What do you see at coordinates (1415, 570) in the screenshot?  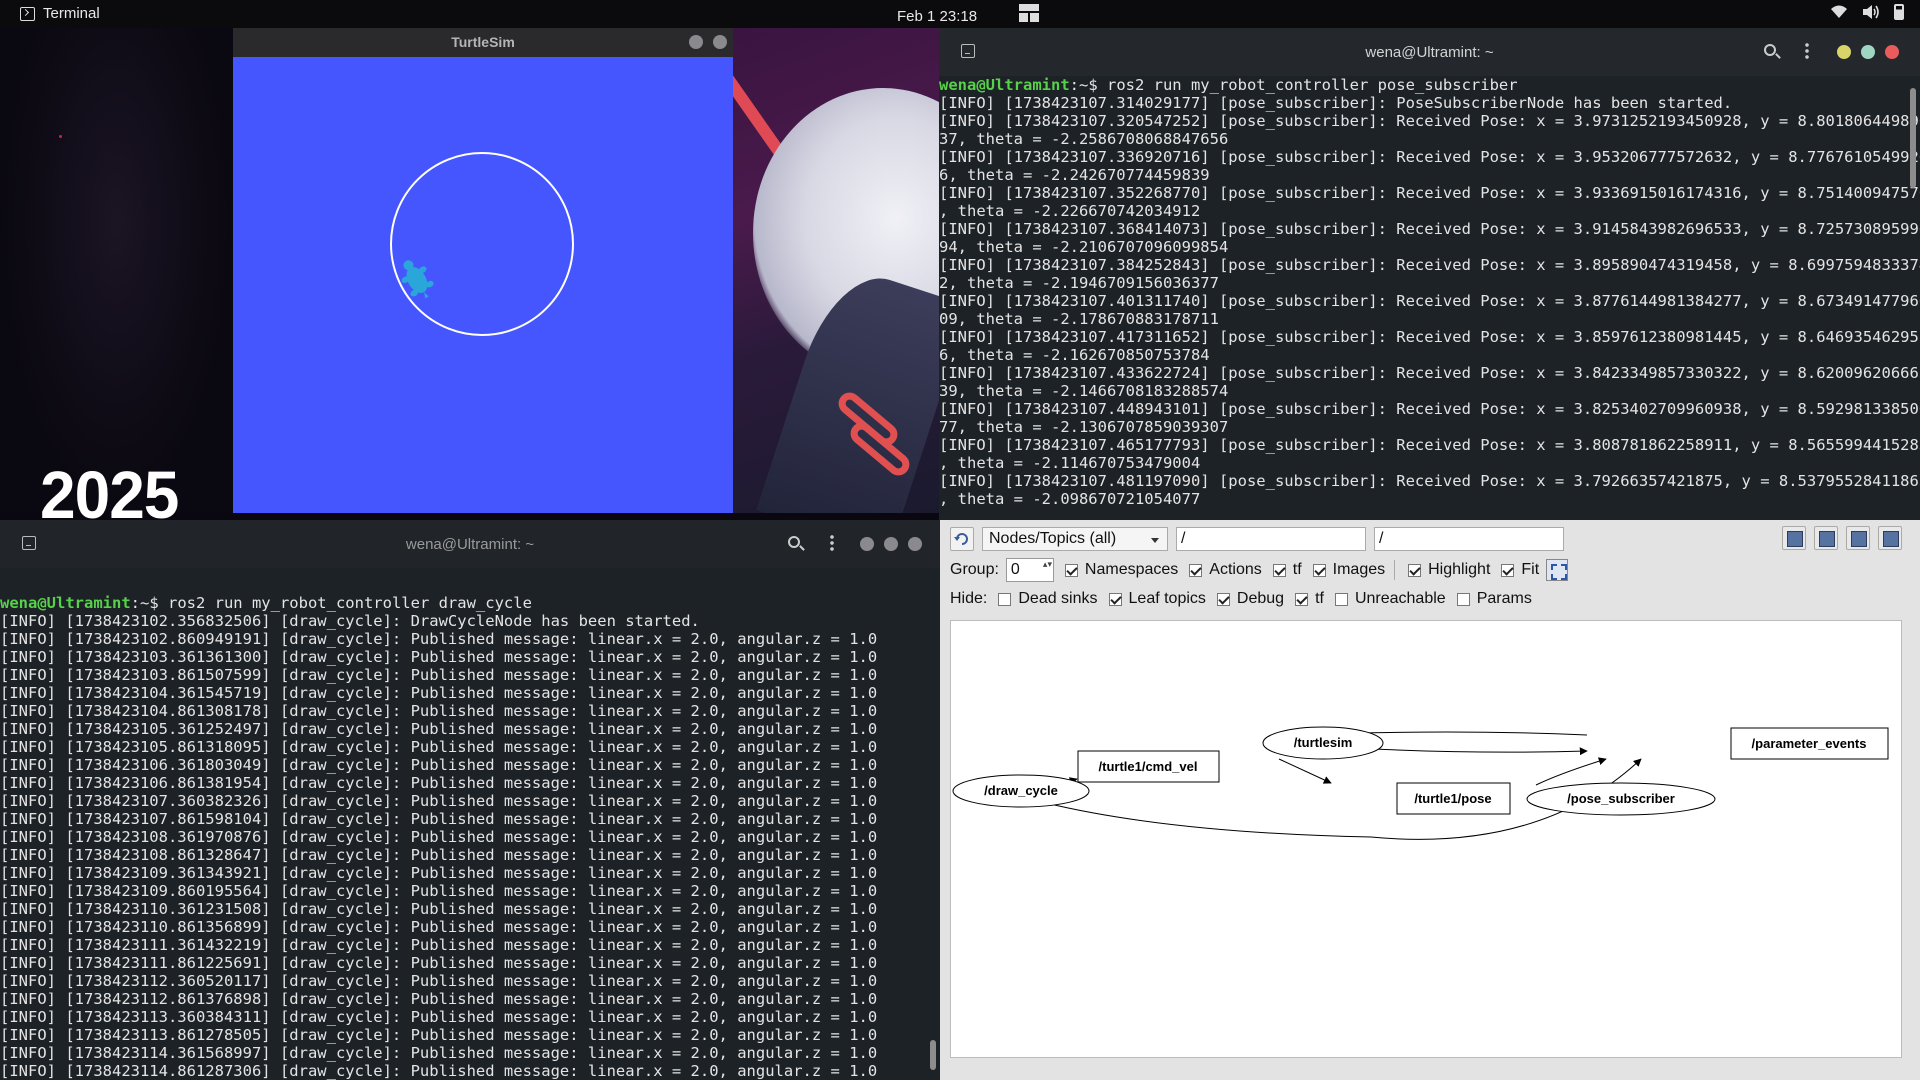 I see `highlight-checkbox` at bounding box center [1415, 570].